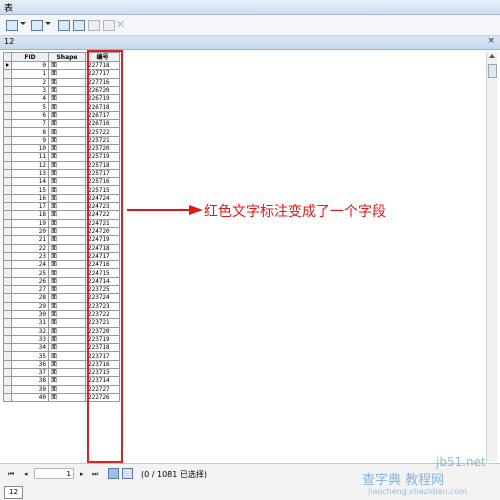 The width and height of the screenshot is (500, 500). What do you see at coordinates (30, 223) in the screenshot?
I see `fid-cell: 19` at bounding box center [30, 223].